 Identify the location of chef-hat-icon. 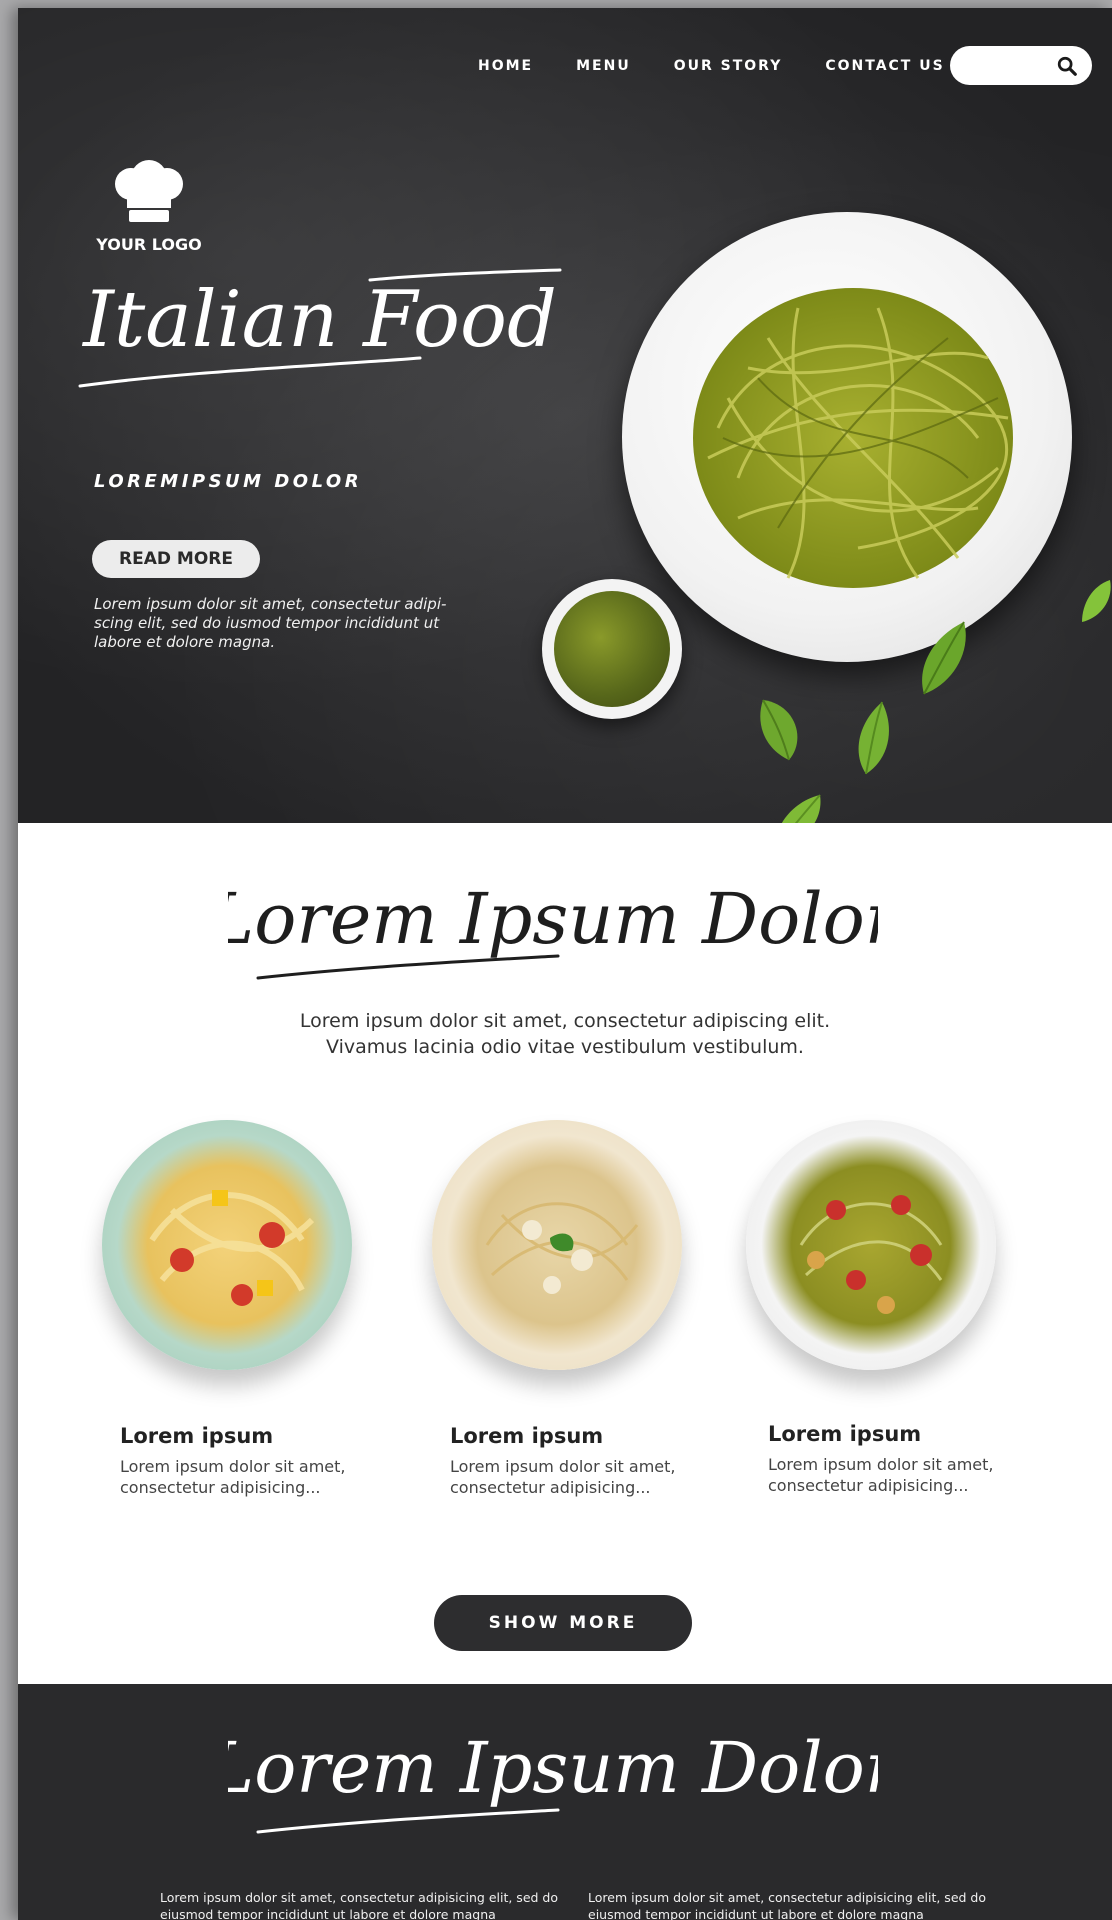
(149, 191).